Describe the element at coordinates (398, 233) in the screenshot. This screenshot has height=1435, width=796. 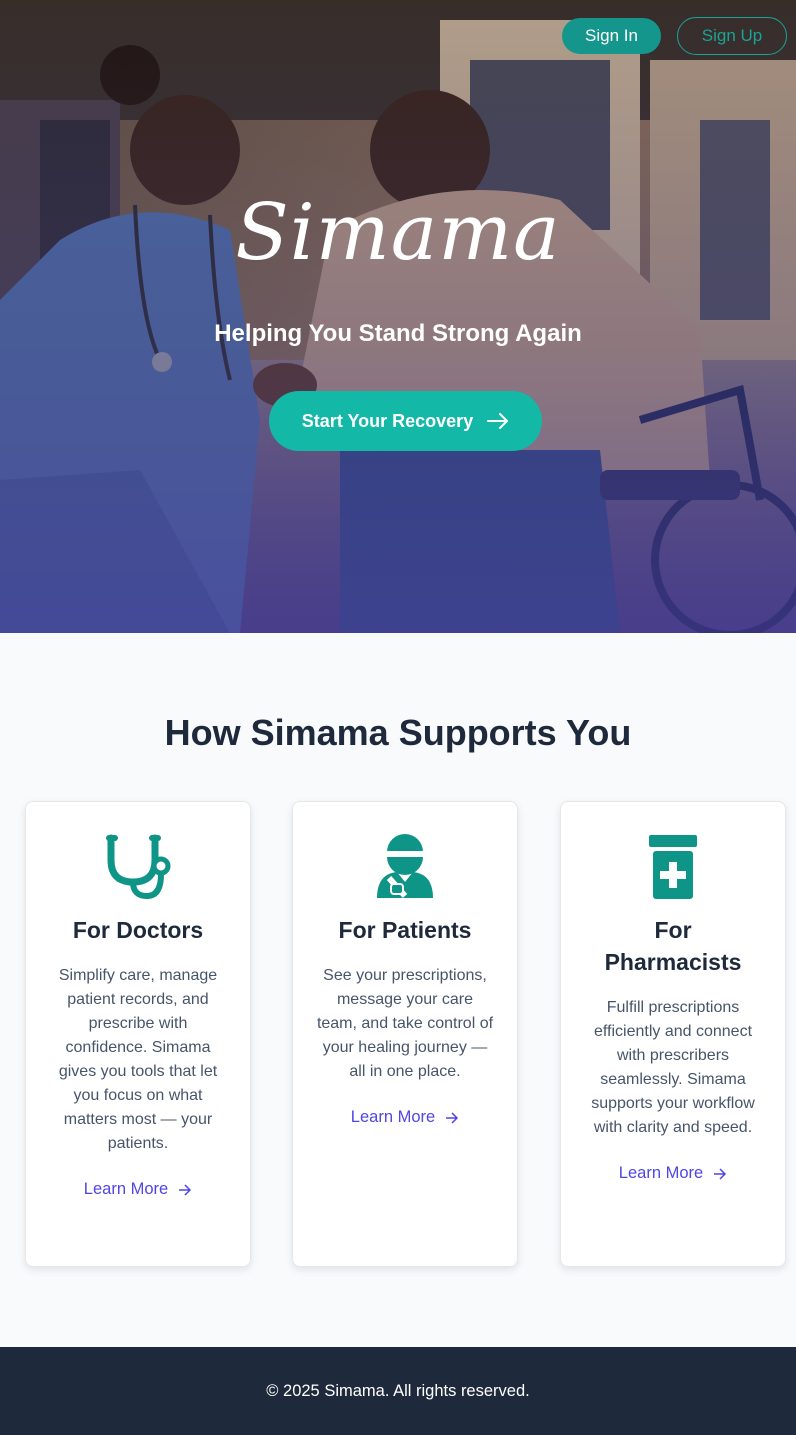
I see `brand-logo: Simama` at that location.